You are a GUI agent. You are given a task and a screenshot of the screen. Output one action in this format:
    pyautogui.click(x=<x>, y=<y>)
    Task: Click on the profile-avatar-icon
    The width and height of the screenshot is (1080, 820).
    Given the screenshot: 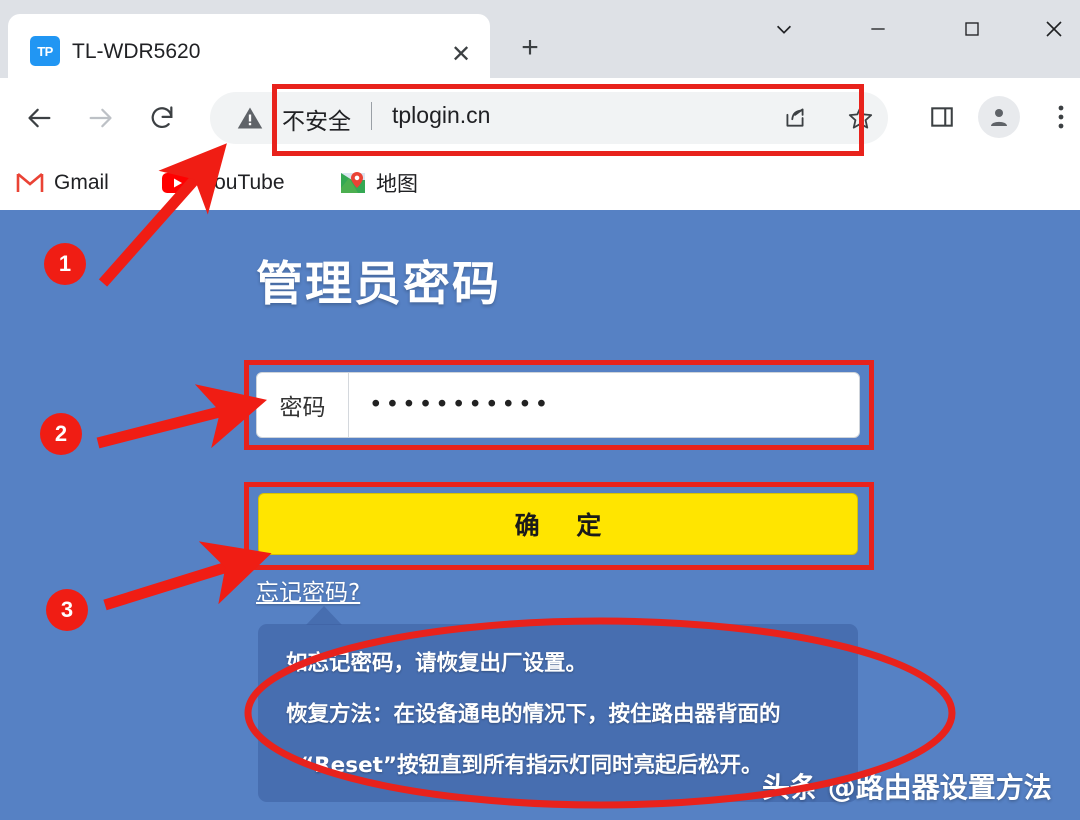 What is the action you would take?
    pyautogui.click(x=999, y=117)
    